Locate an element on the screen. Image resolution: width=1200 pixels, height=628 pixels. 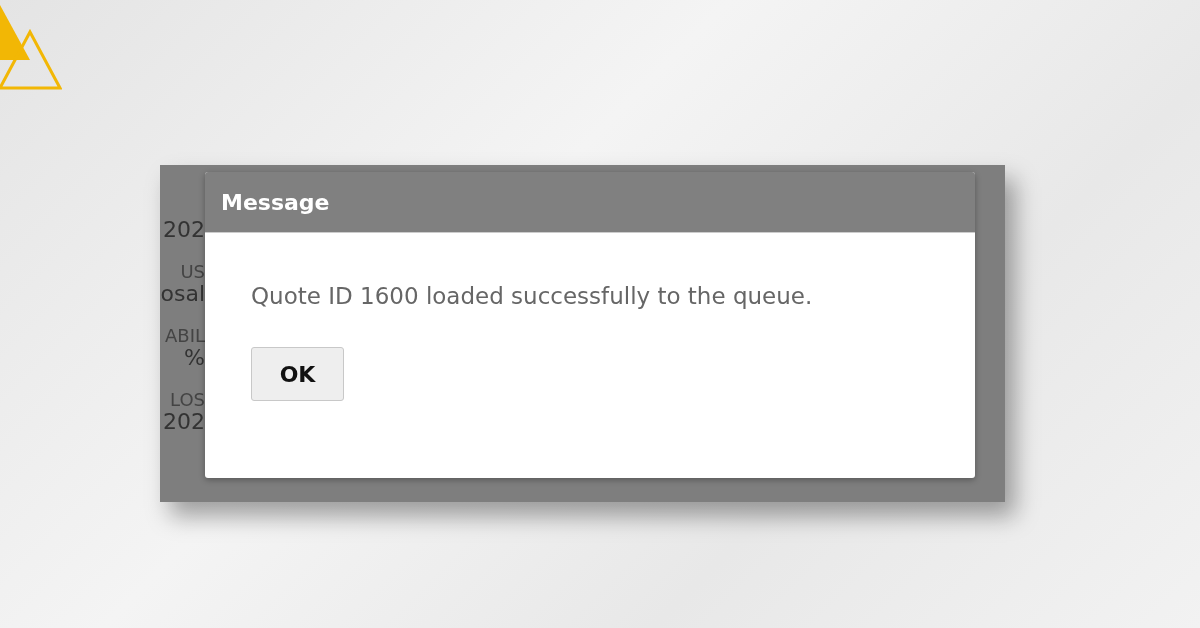
field-label: ABIL is located at coordinates (185, 336).